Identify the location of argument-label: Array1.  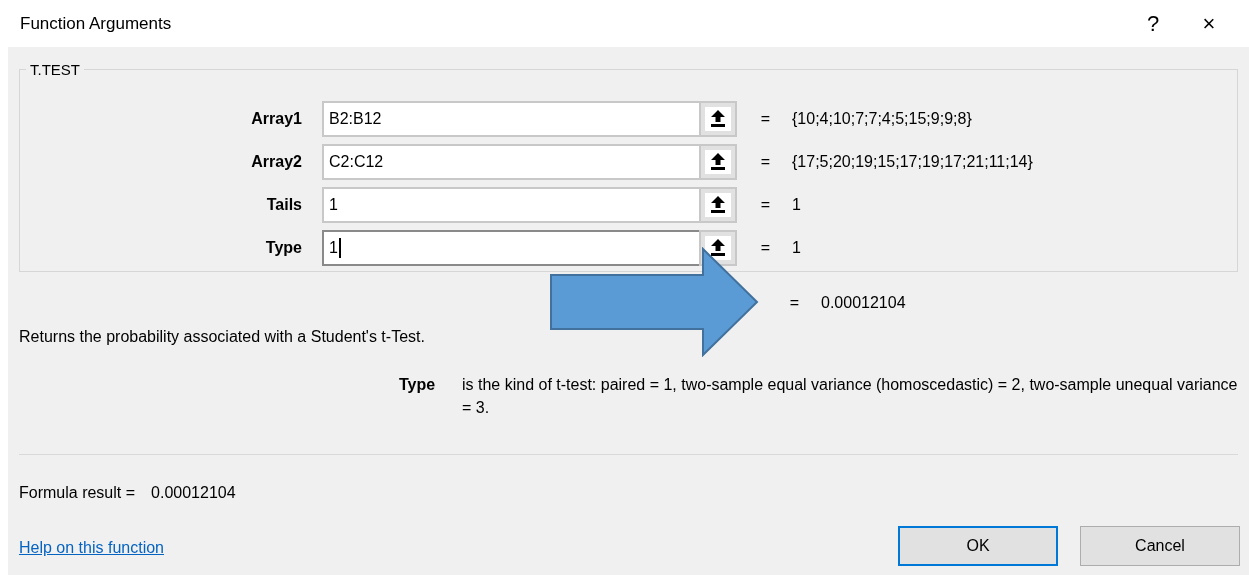
(276, 118).